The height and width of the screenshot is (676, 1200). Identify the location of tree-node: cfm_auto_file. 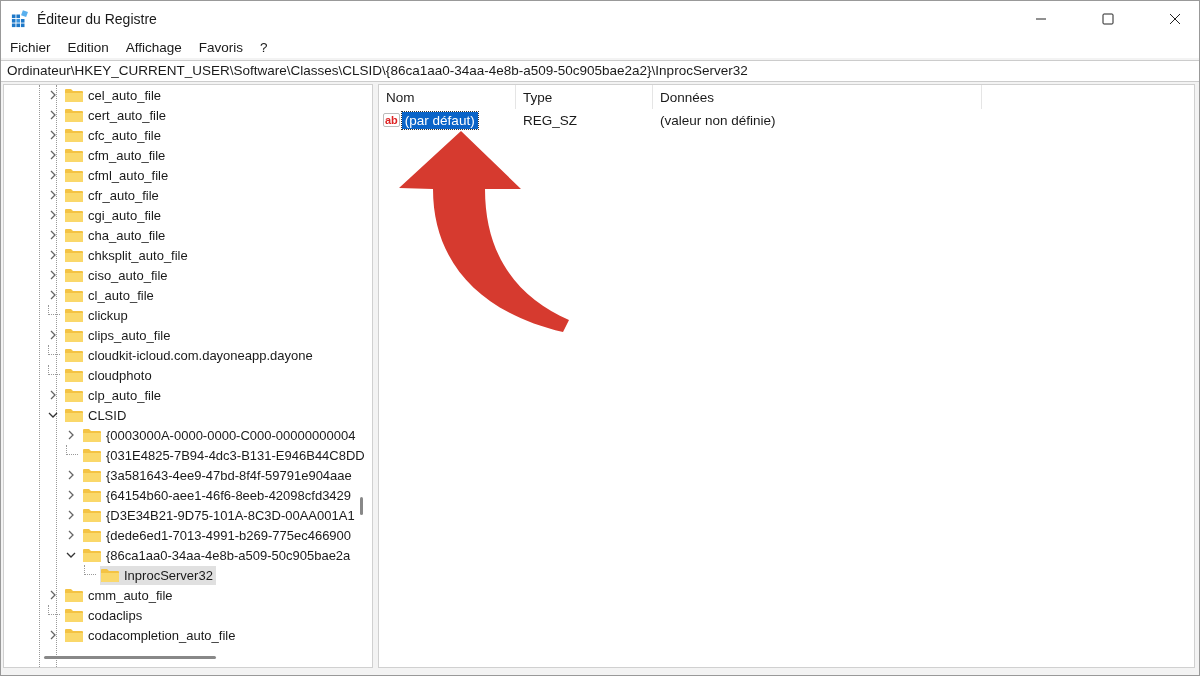
(116, 155).